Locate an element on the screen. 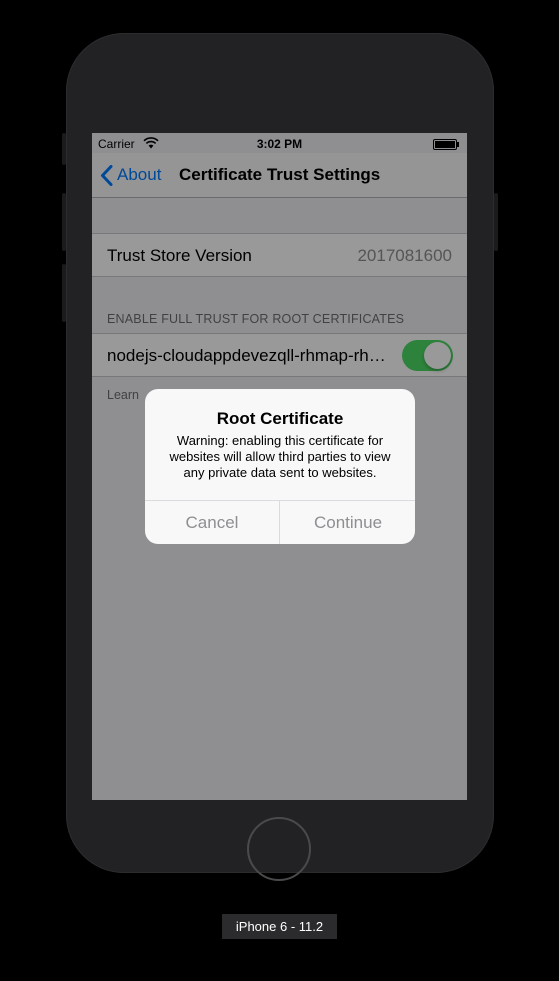  alert-actions: Cancel Continue is located at coordinates (280, 522).